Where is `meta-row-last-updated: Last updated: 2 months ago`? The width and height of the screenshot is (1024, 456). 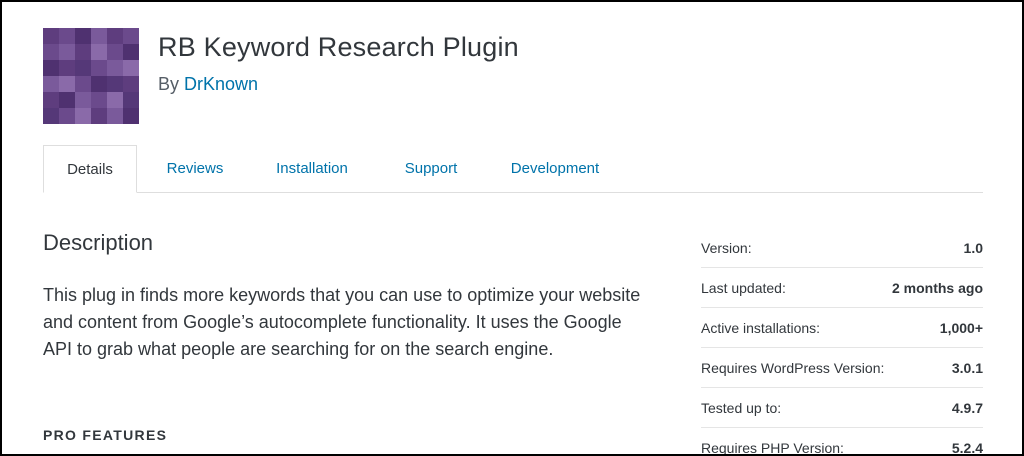
meta-row-last-updated: Last updated: 2 months ago is located at coordinates (842, 288).